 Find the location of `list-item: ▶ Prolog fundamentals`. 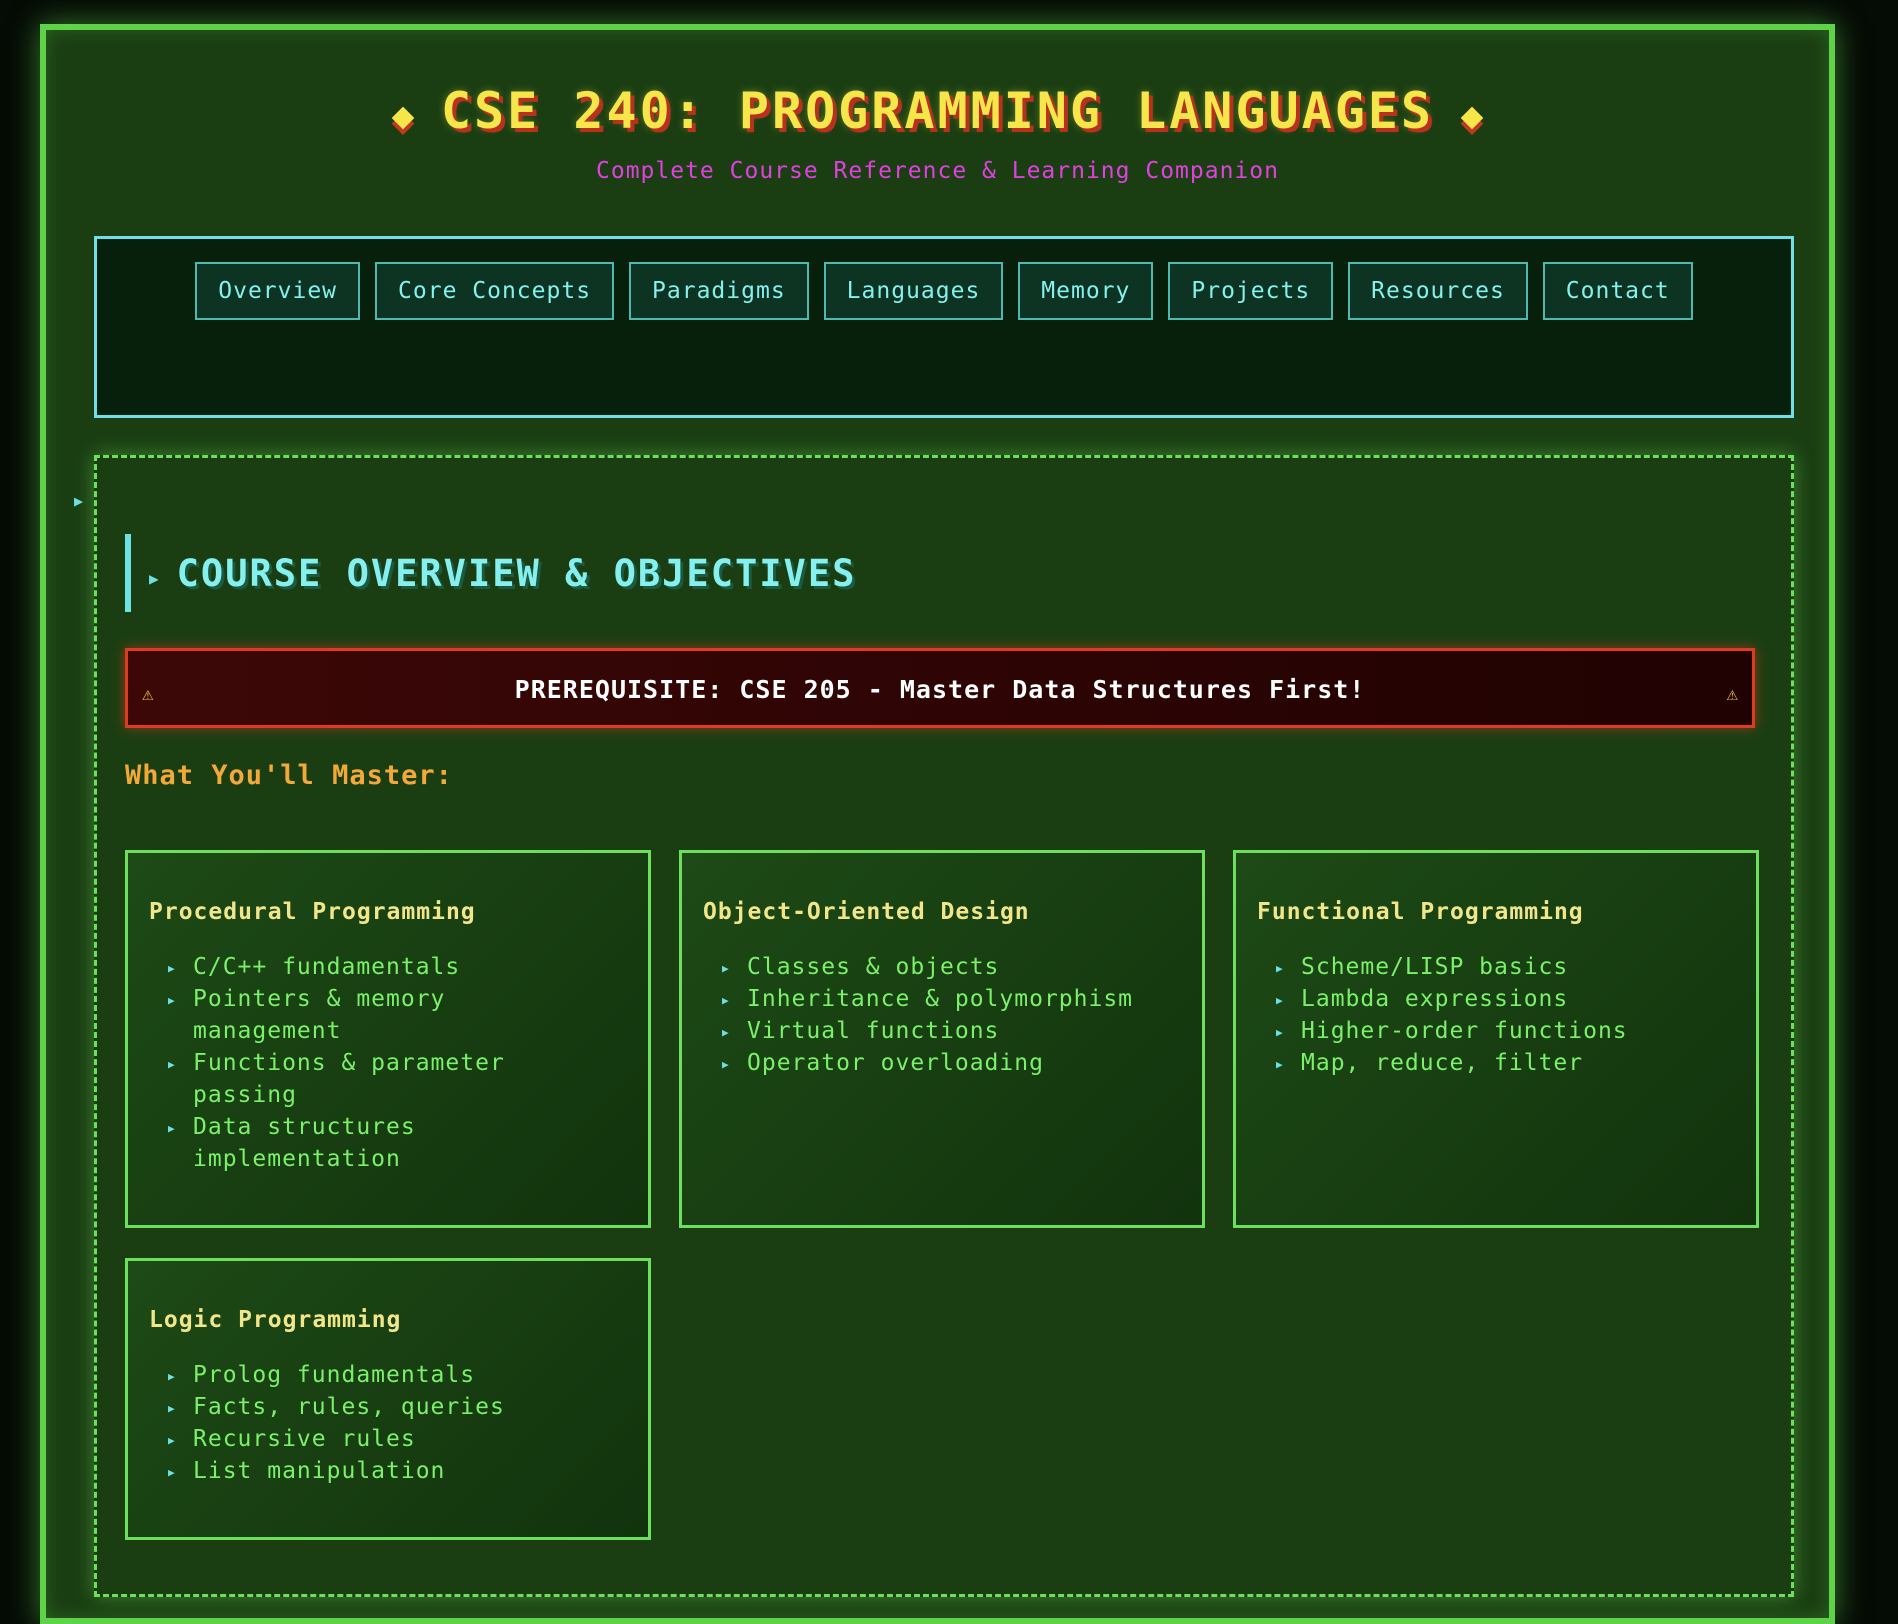

list-item: ▶ Prolog fundamentals is located at coordinates (383, 1375).